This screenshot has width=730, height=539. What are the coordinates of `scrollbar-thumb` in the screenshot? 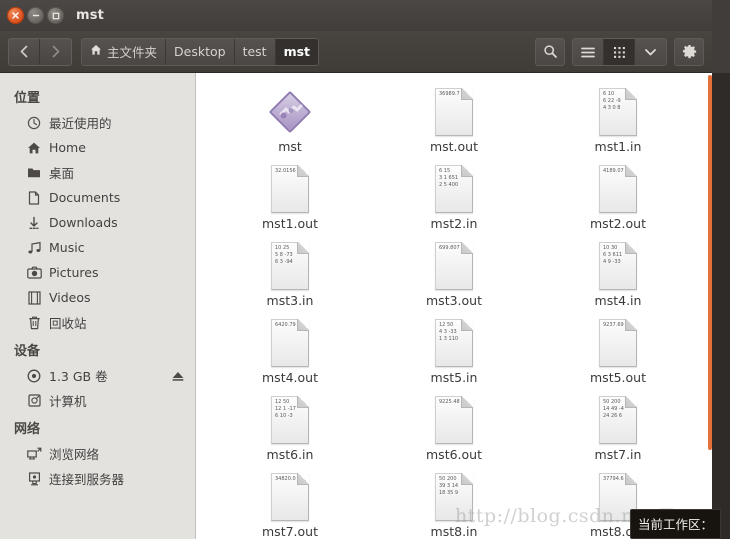 It's located at (710, 262).